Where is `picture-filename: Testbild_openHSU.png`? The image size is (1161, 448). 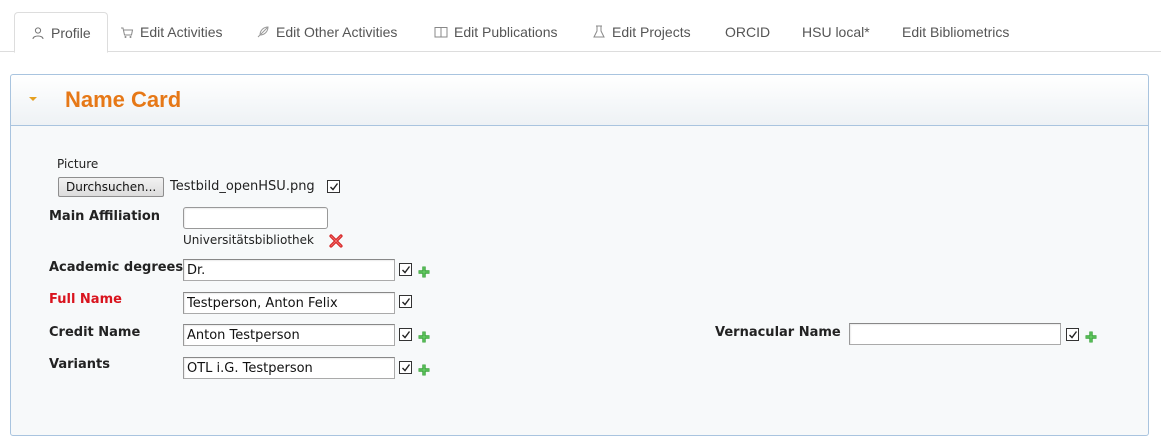
picture-filename: Testbild_openHSU.png is located at coordinates (242, 186).